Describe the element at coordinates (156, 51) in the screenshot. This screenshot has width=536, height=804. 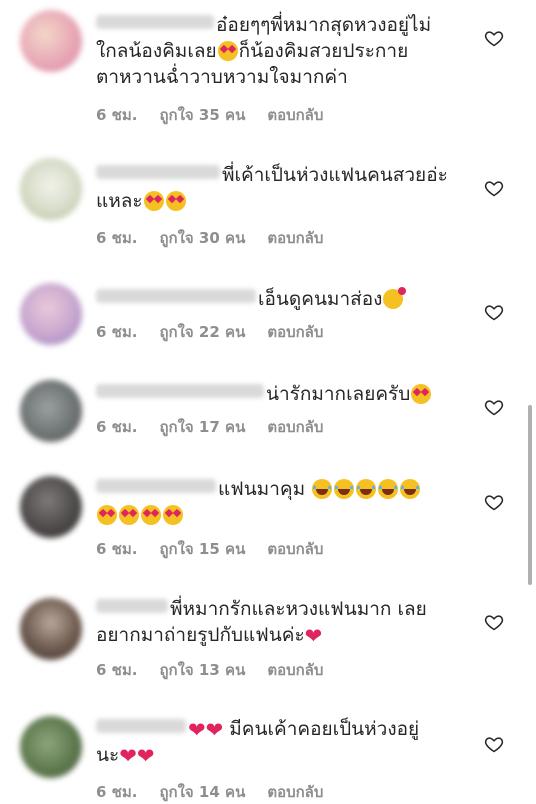
I see `comment-line: ใกลน้องคิมเลย` at that location.